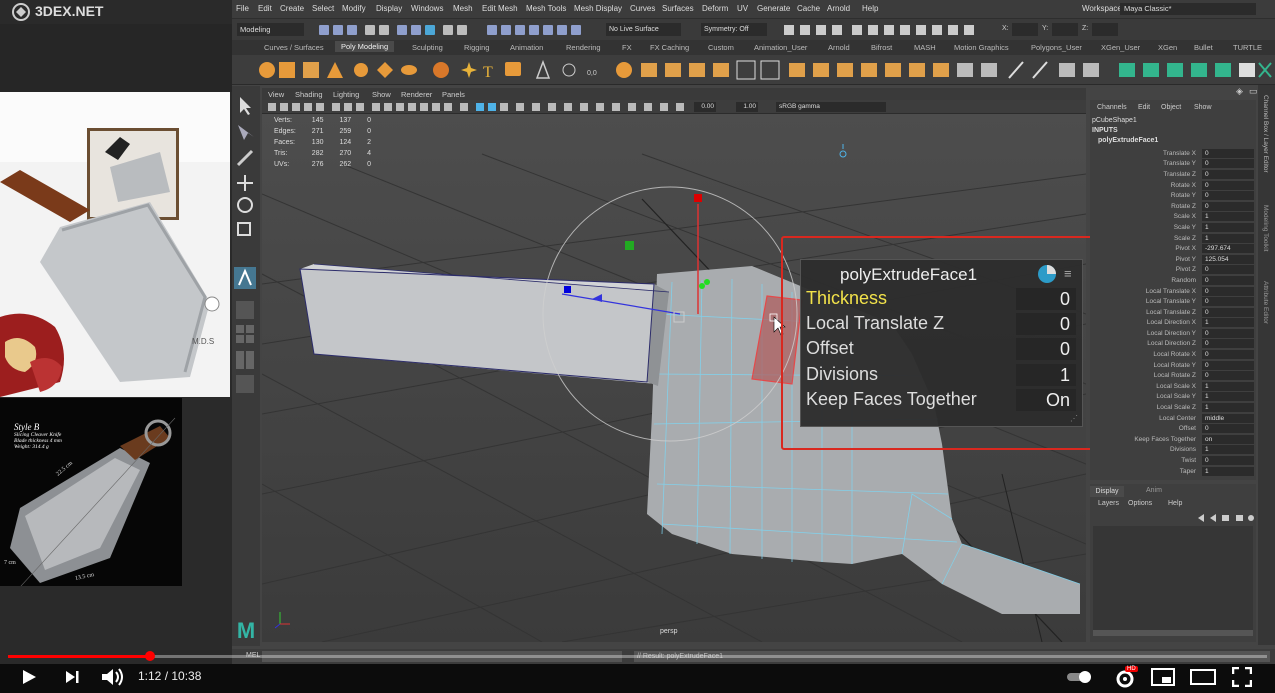 The height and width of the screenshot is (693, 1275). I want to click on cb-shape-name: pCubeShape1, so click(1114, 120).